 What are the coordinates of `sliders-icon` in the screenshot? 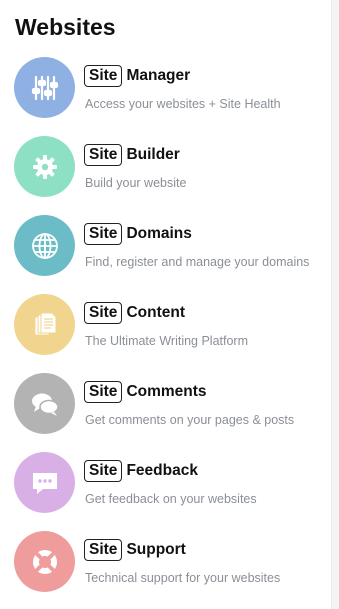 It's located at (44, 87).